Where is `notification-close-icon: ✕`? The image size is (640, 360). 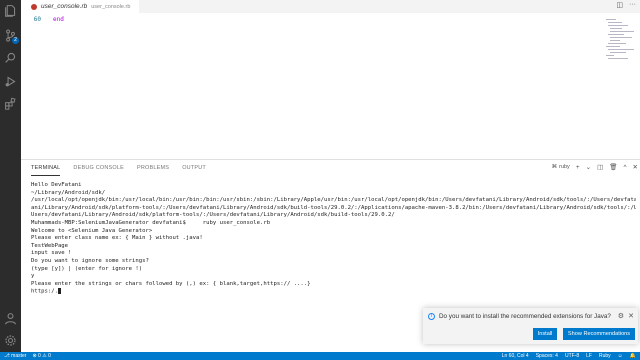 notification-close-icon: ✕ is located at coordinates (631, 316).